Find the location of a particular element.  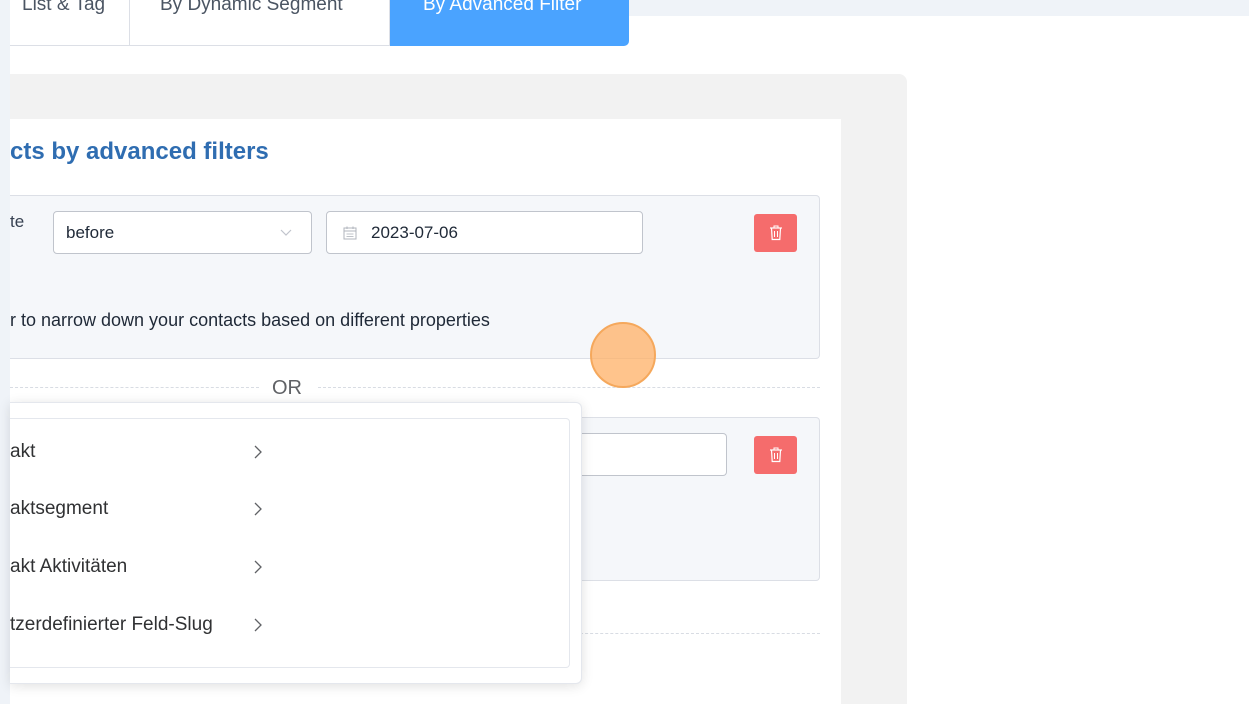

tab-label: By Dynamic Segment is located at coordinates (251, 7).